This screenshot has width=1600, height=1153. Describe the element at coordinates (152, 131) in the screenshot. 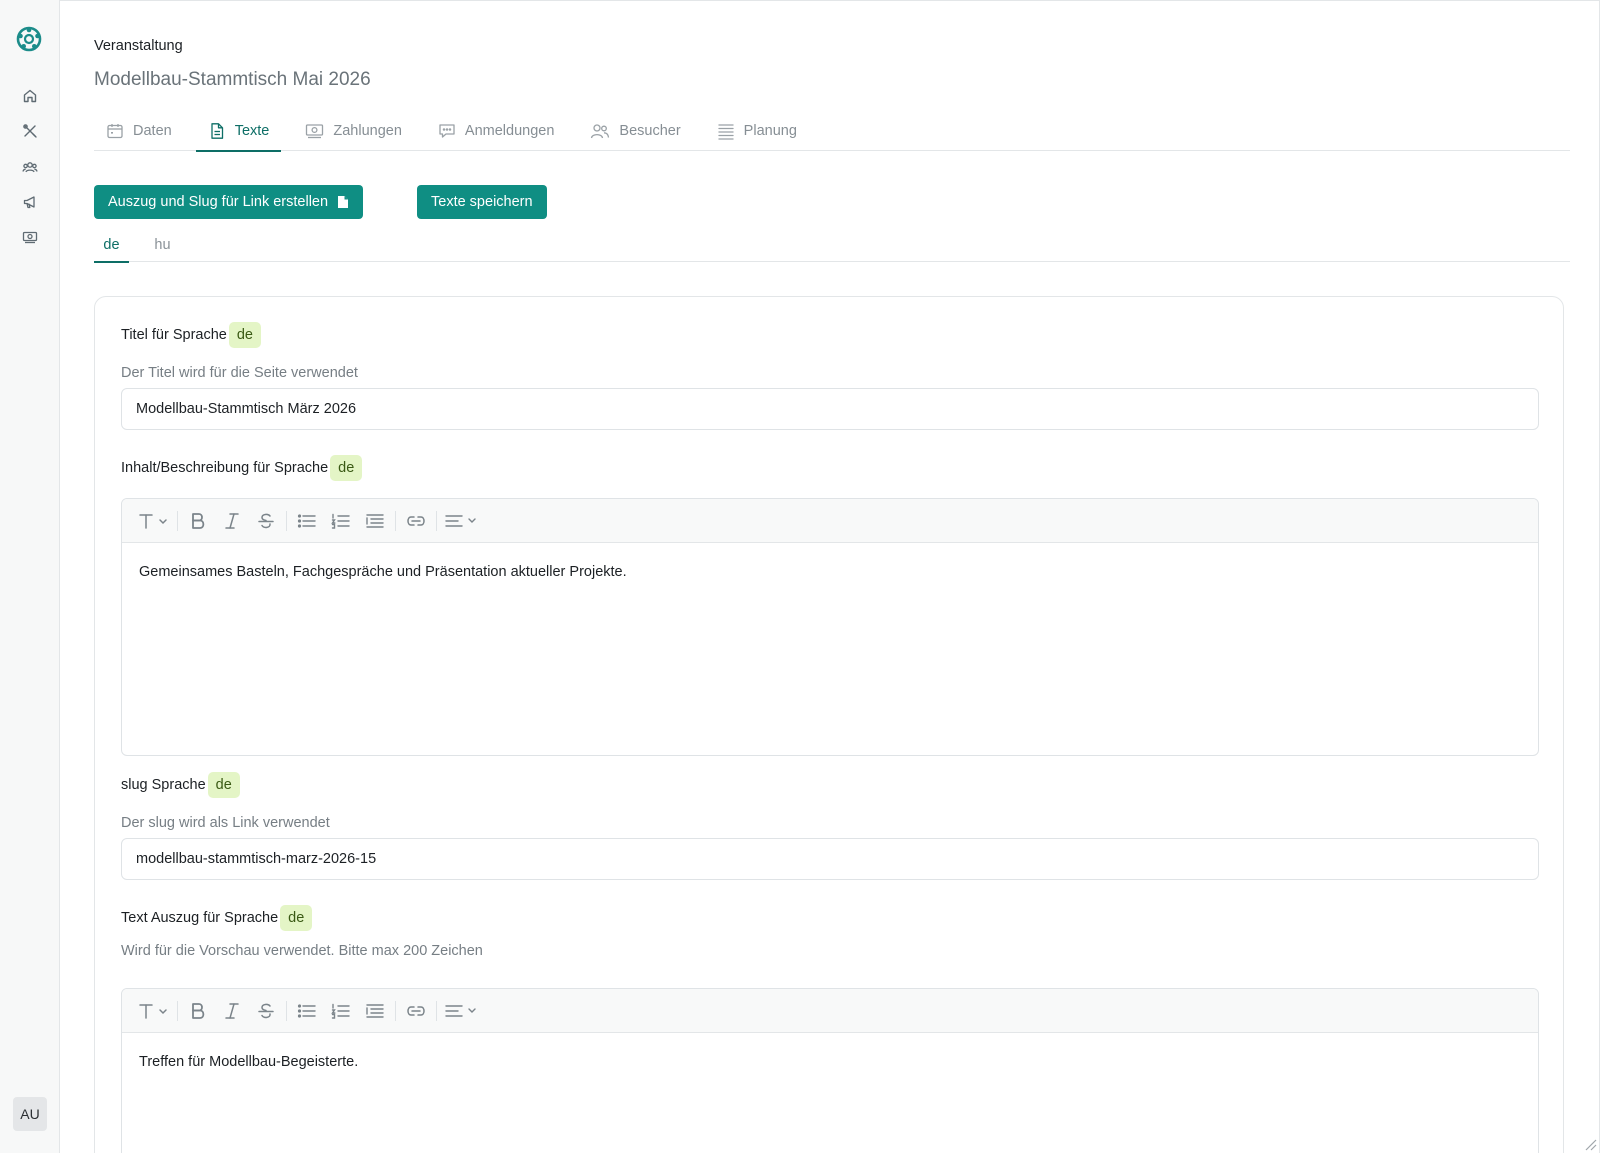

I see `tab-label: Daten` at that location.